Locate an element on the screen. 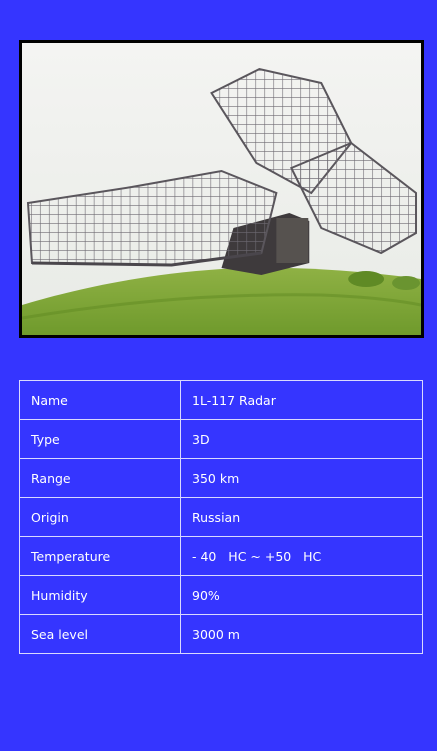 This screenshot has width=437, height=751. spec-label-humidity: Humidity is located at coordinates (100, 595).